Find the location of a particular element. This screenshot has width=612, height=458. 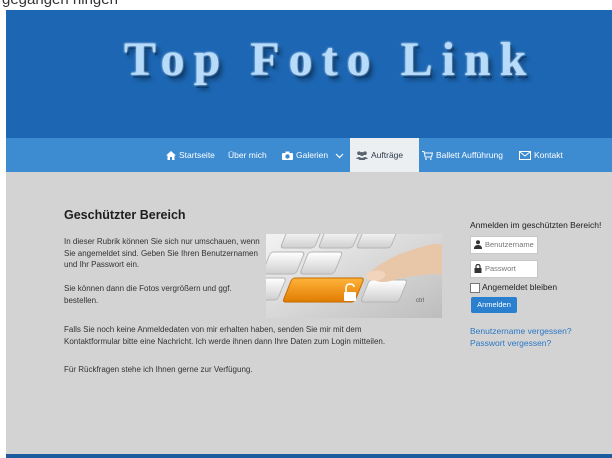

nav-label: Kontakt is located at coordinates (548, 155).